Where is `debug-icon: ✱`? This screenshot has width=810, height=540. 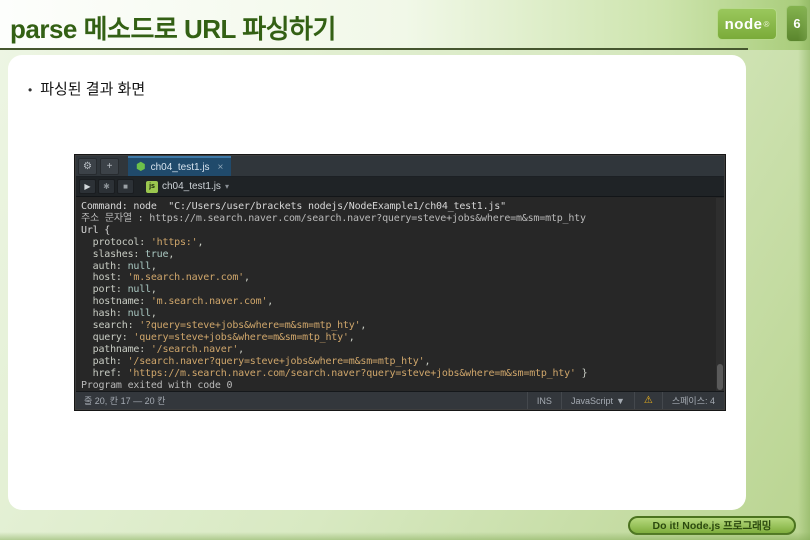 debug-icon: ✱ is located at coordinates (106, 186).